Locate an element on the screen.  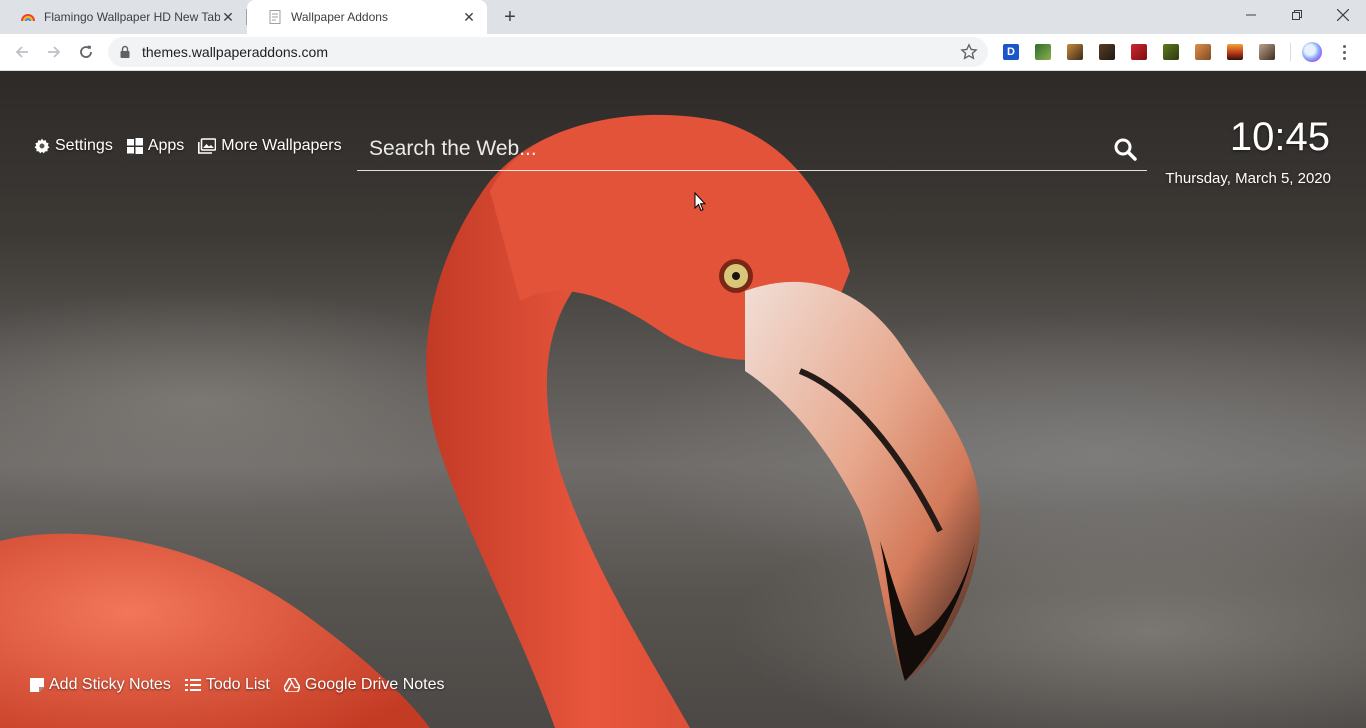
restore-icon is located at coordinates (1297, 15).